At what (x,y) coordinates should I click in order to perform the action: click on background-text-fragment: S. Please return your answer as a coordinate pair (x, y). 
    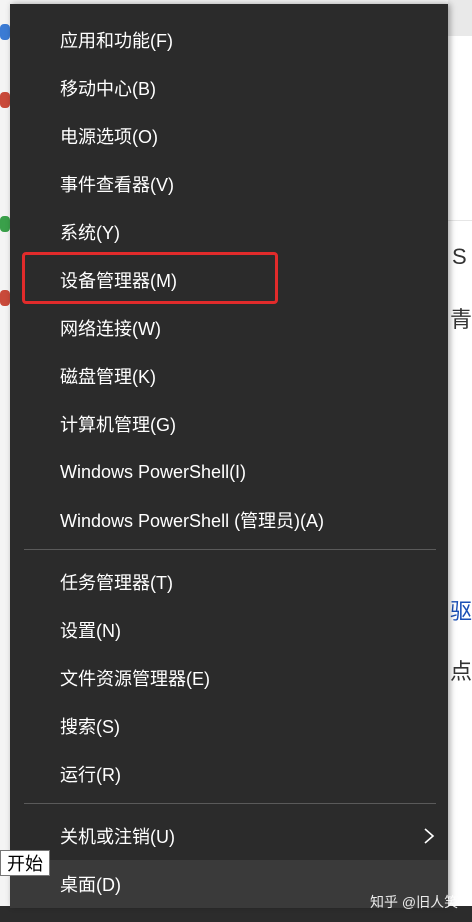
    Looking at the image, I should click on (459, 256).